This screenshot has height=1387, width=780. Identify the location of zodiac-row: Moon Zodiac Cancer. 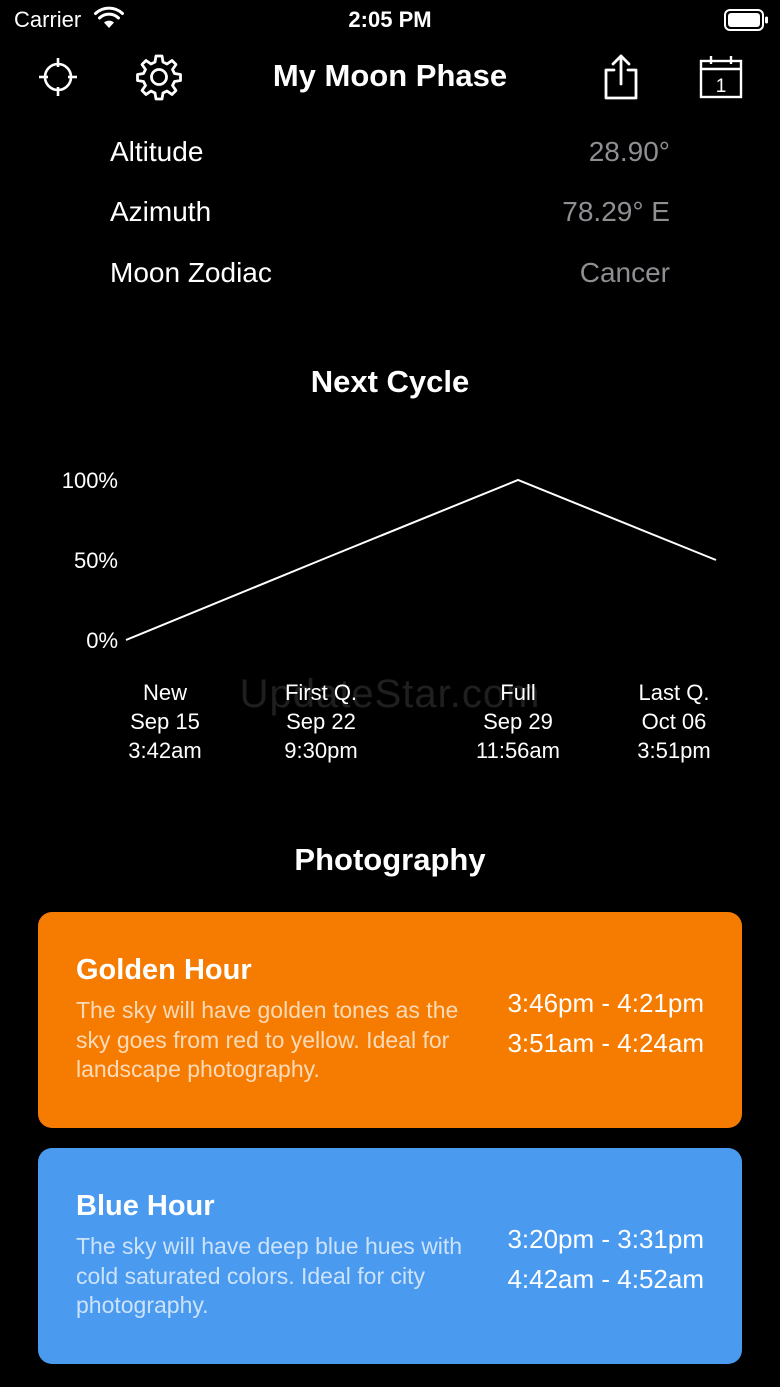
(390, 277).